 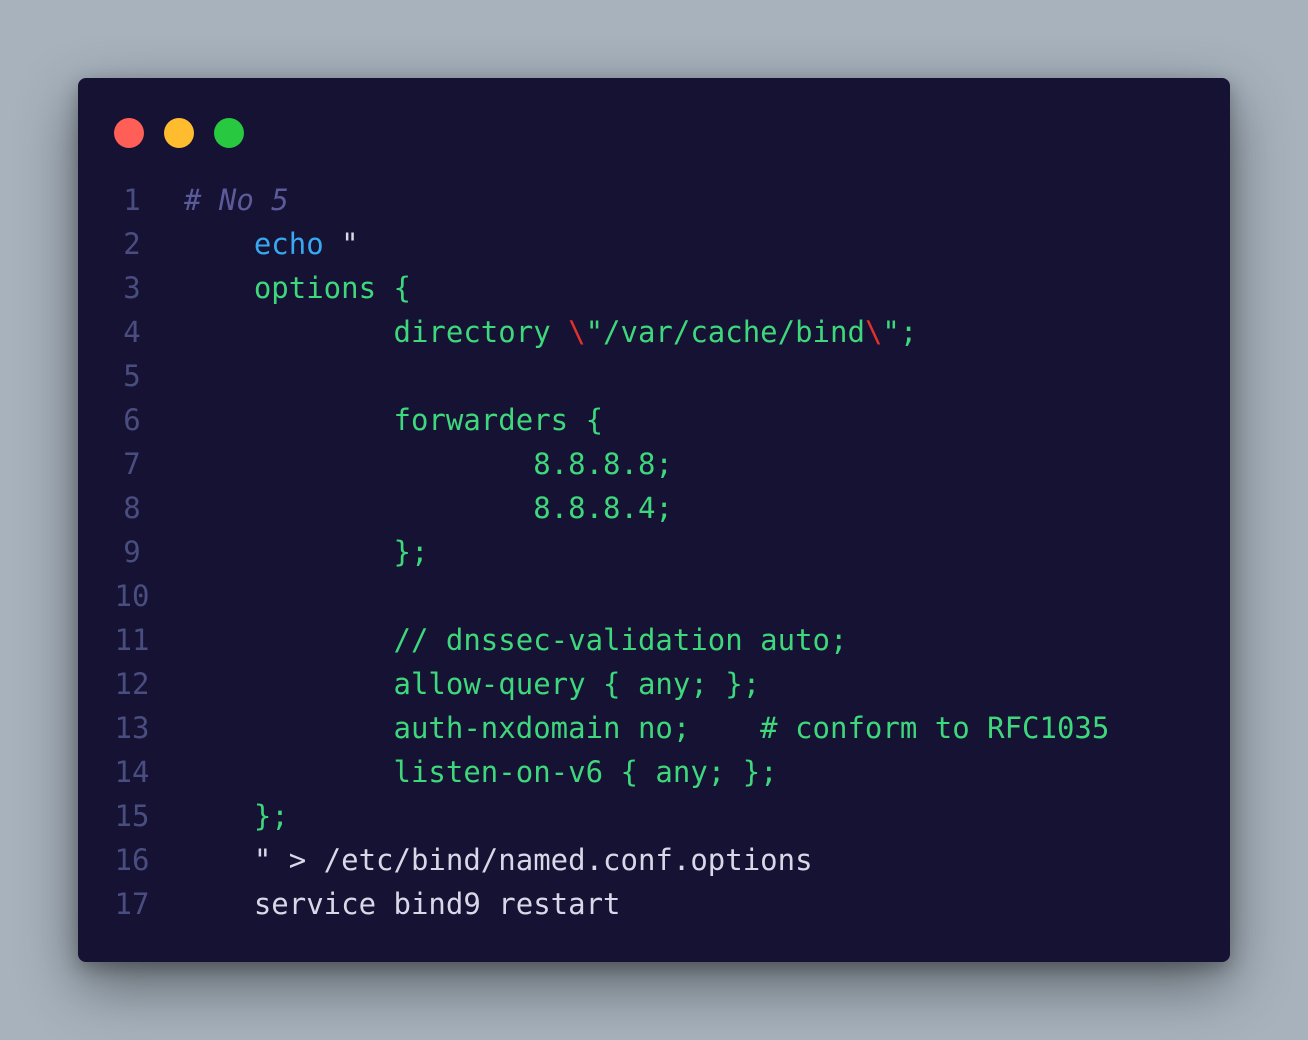 What do you see at coordinates (472, 684) in the screenshot?
I see `code-token: allow-query { any; };` at bounding box center [472, 684].